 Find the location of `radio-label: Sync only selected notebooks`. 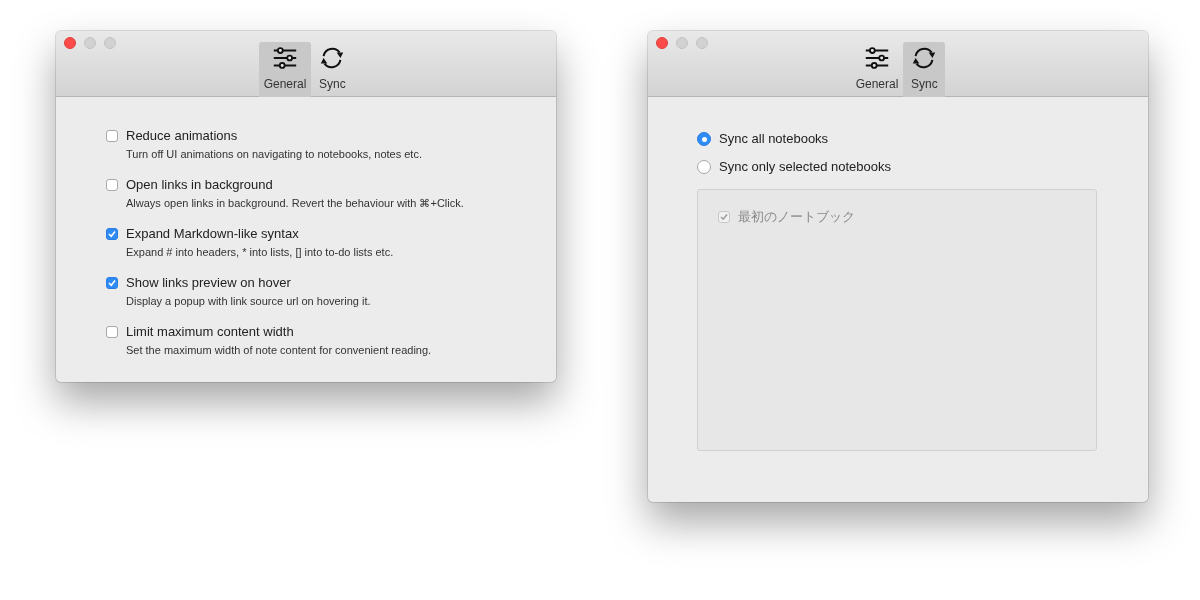

radio-label: Sync only selected notebooks is located at coordinates (805, 167).